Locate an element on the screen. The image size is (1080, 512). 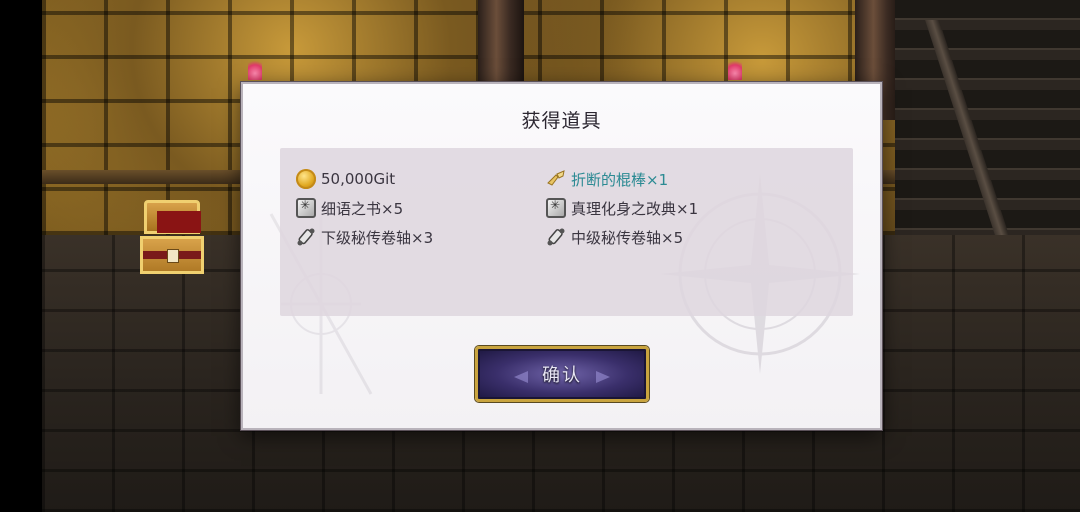
reward-item: 下级秘传卷轴×3 is located at coordinates (364, 237).